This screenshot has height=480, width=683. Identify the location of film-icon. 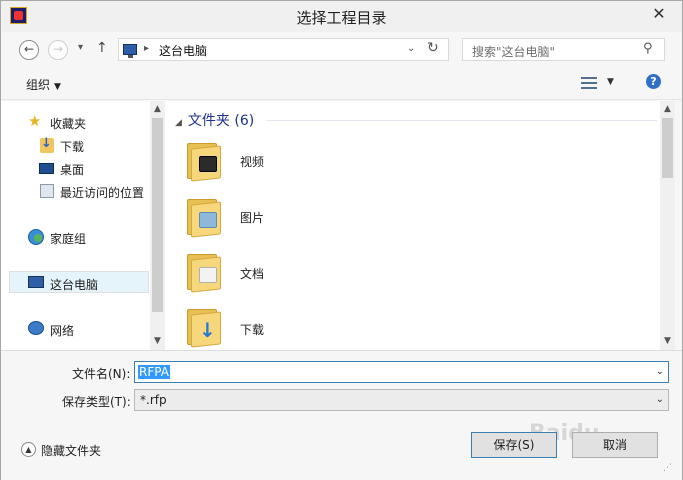
(208, 164).